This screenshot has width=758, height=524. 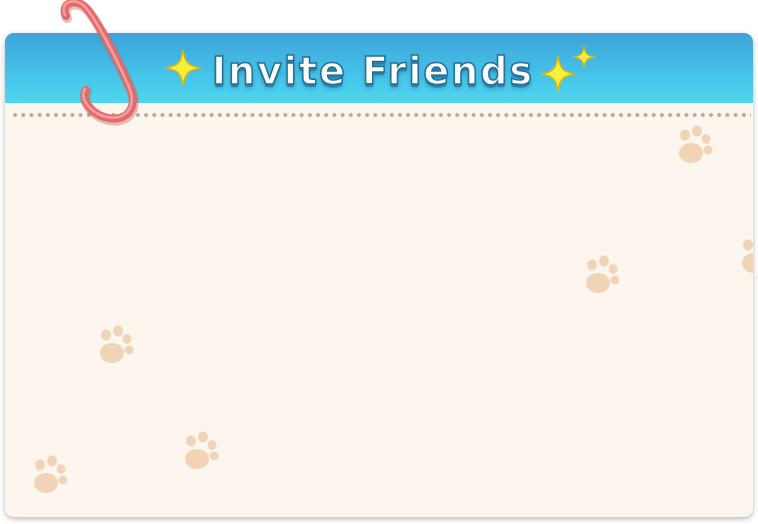 I want to click on paperclip-icon, so click(x=99, y=63).